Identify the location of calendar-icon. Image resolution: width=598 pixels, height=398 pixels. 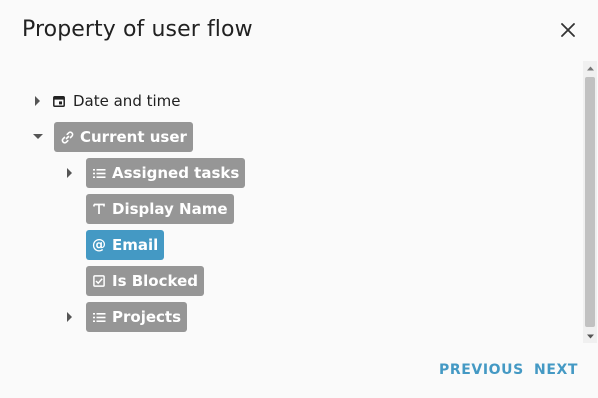
(59, 101).